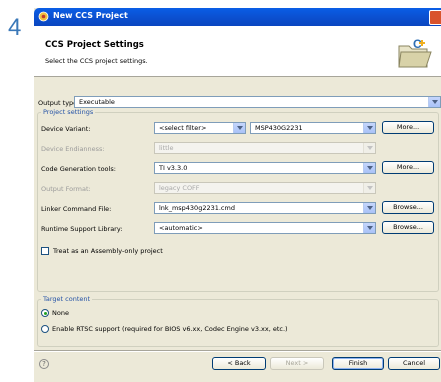 This screenshot has width=441, height=382. I want to click on device-filter-value: <select filter>, so click(183, 128).